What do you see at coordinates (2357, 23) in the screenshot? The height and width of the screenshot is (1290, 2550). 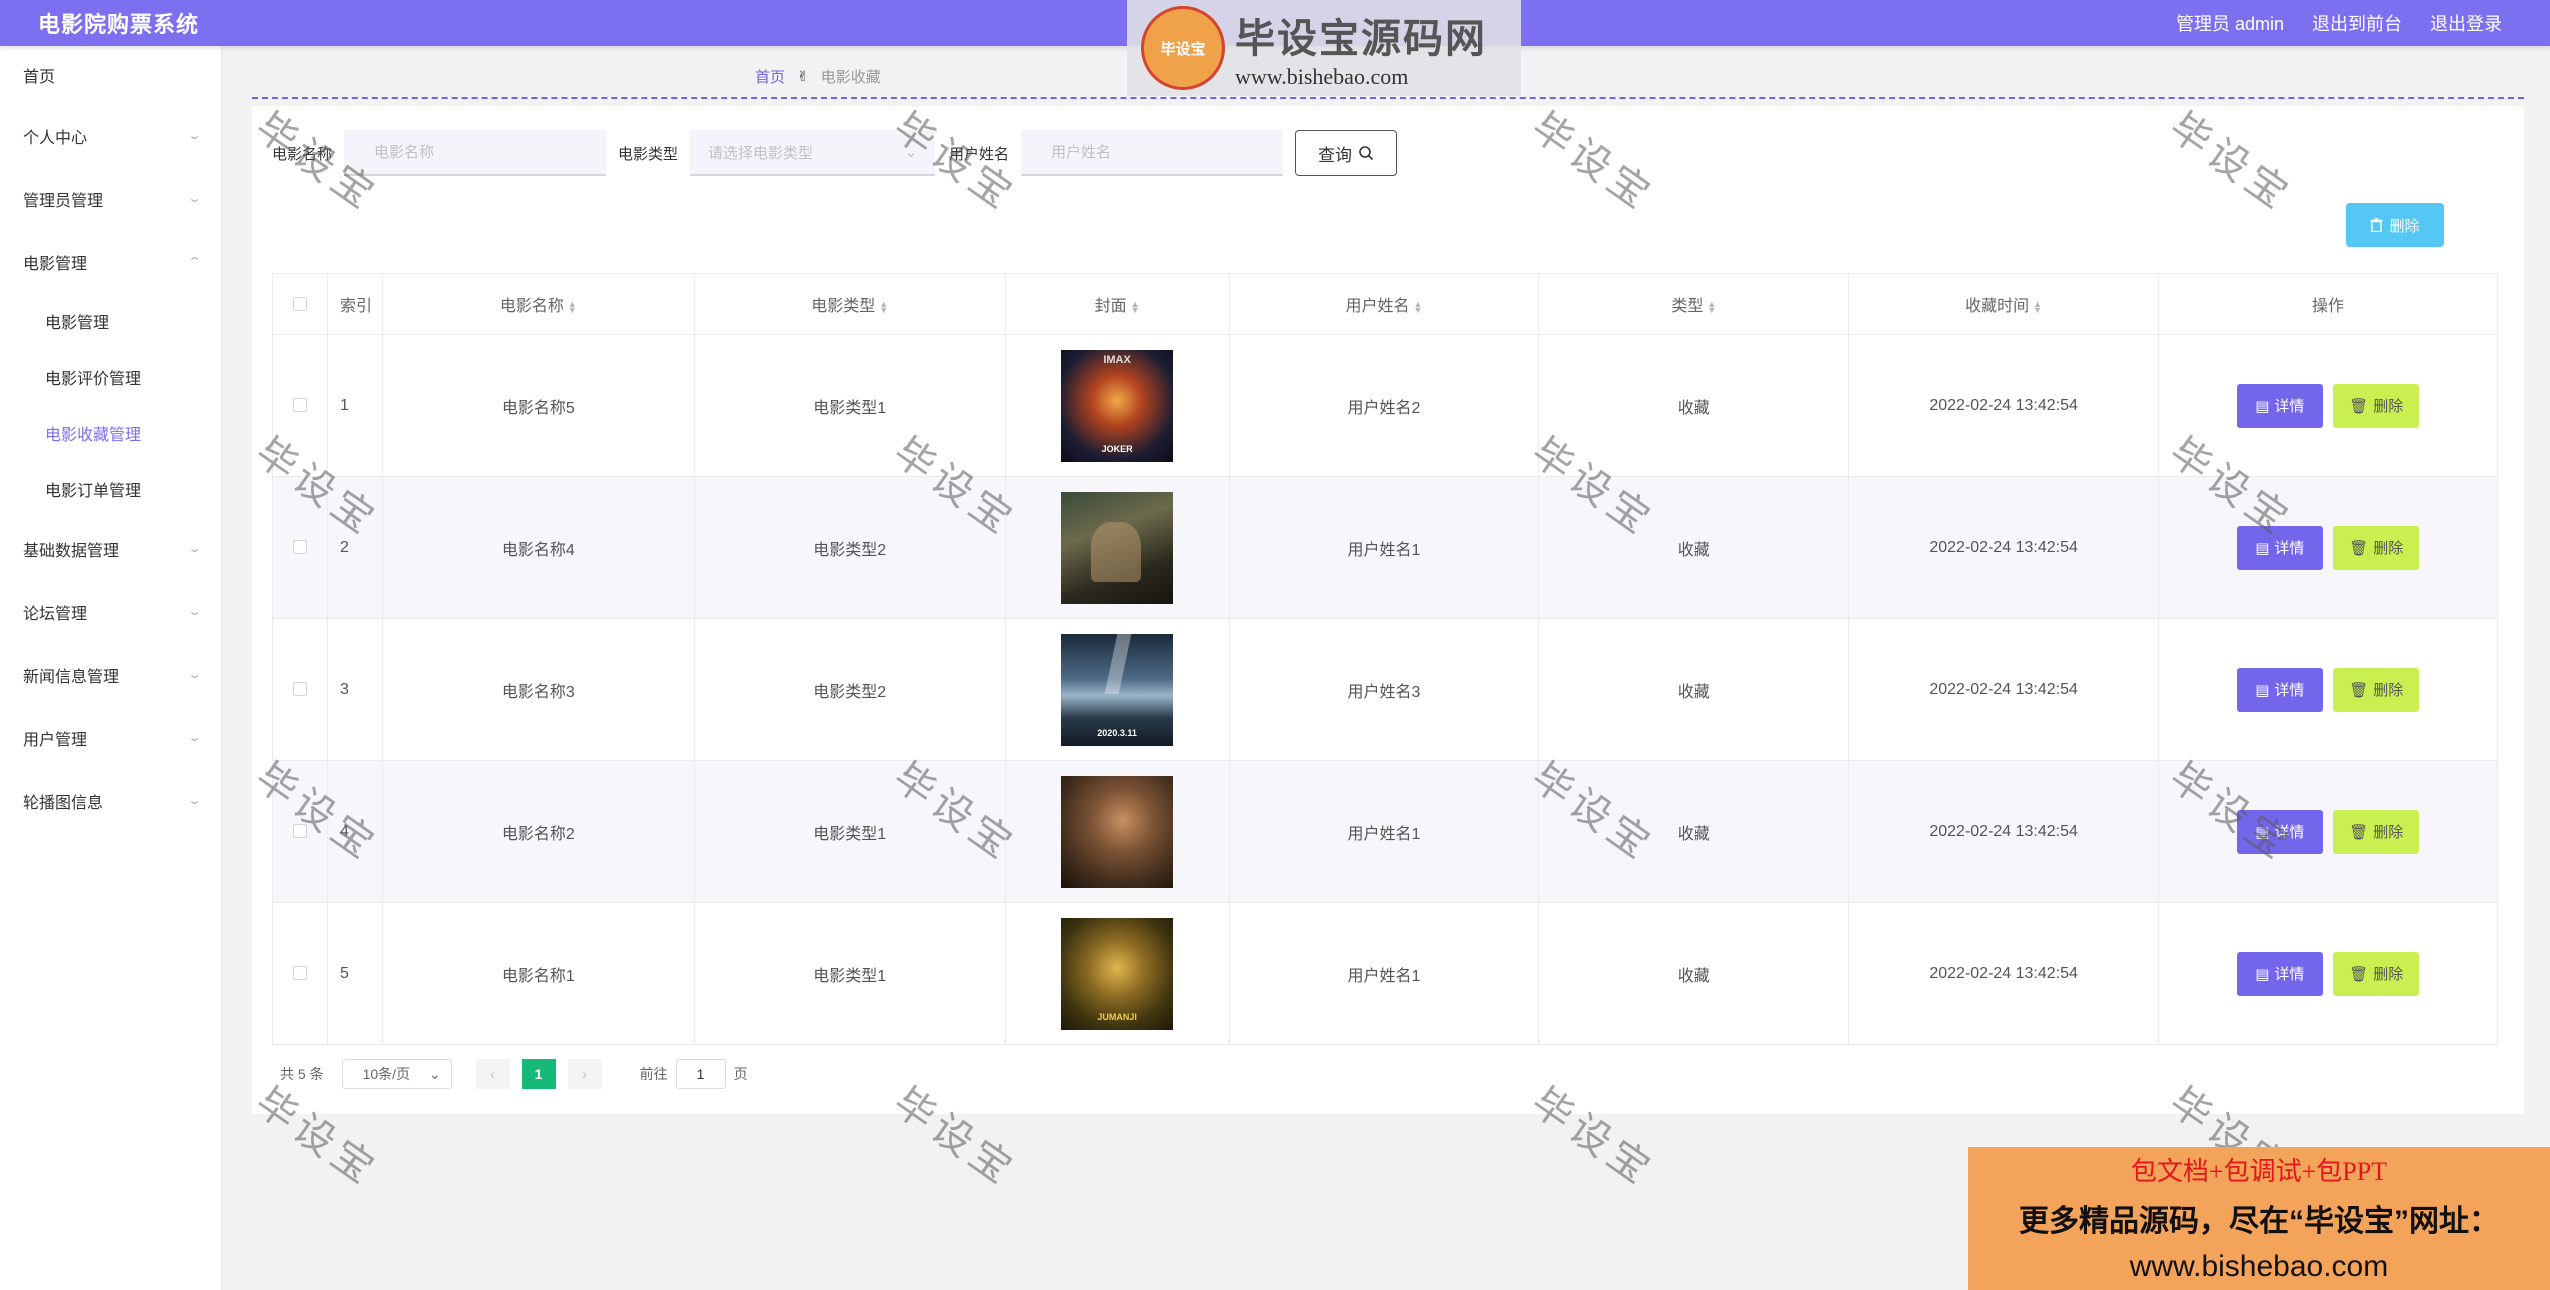 I see `to-front-link: 退出到前台` at bounding box center [2357, 23].